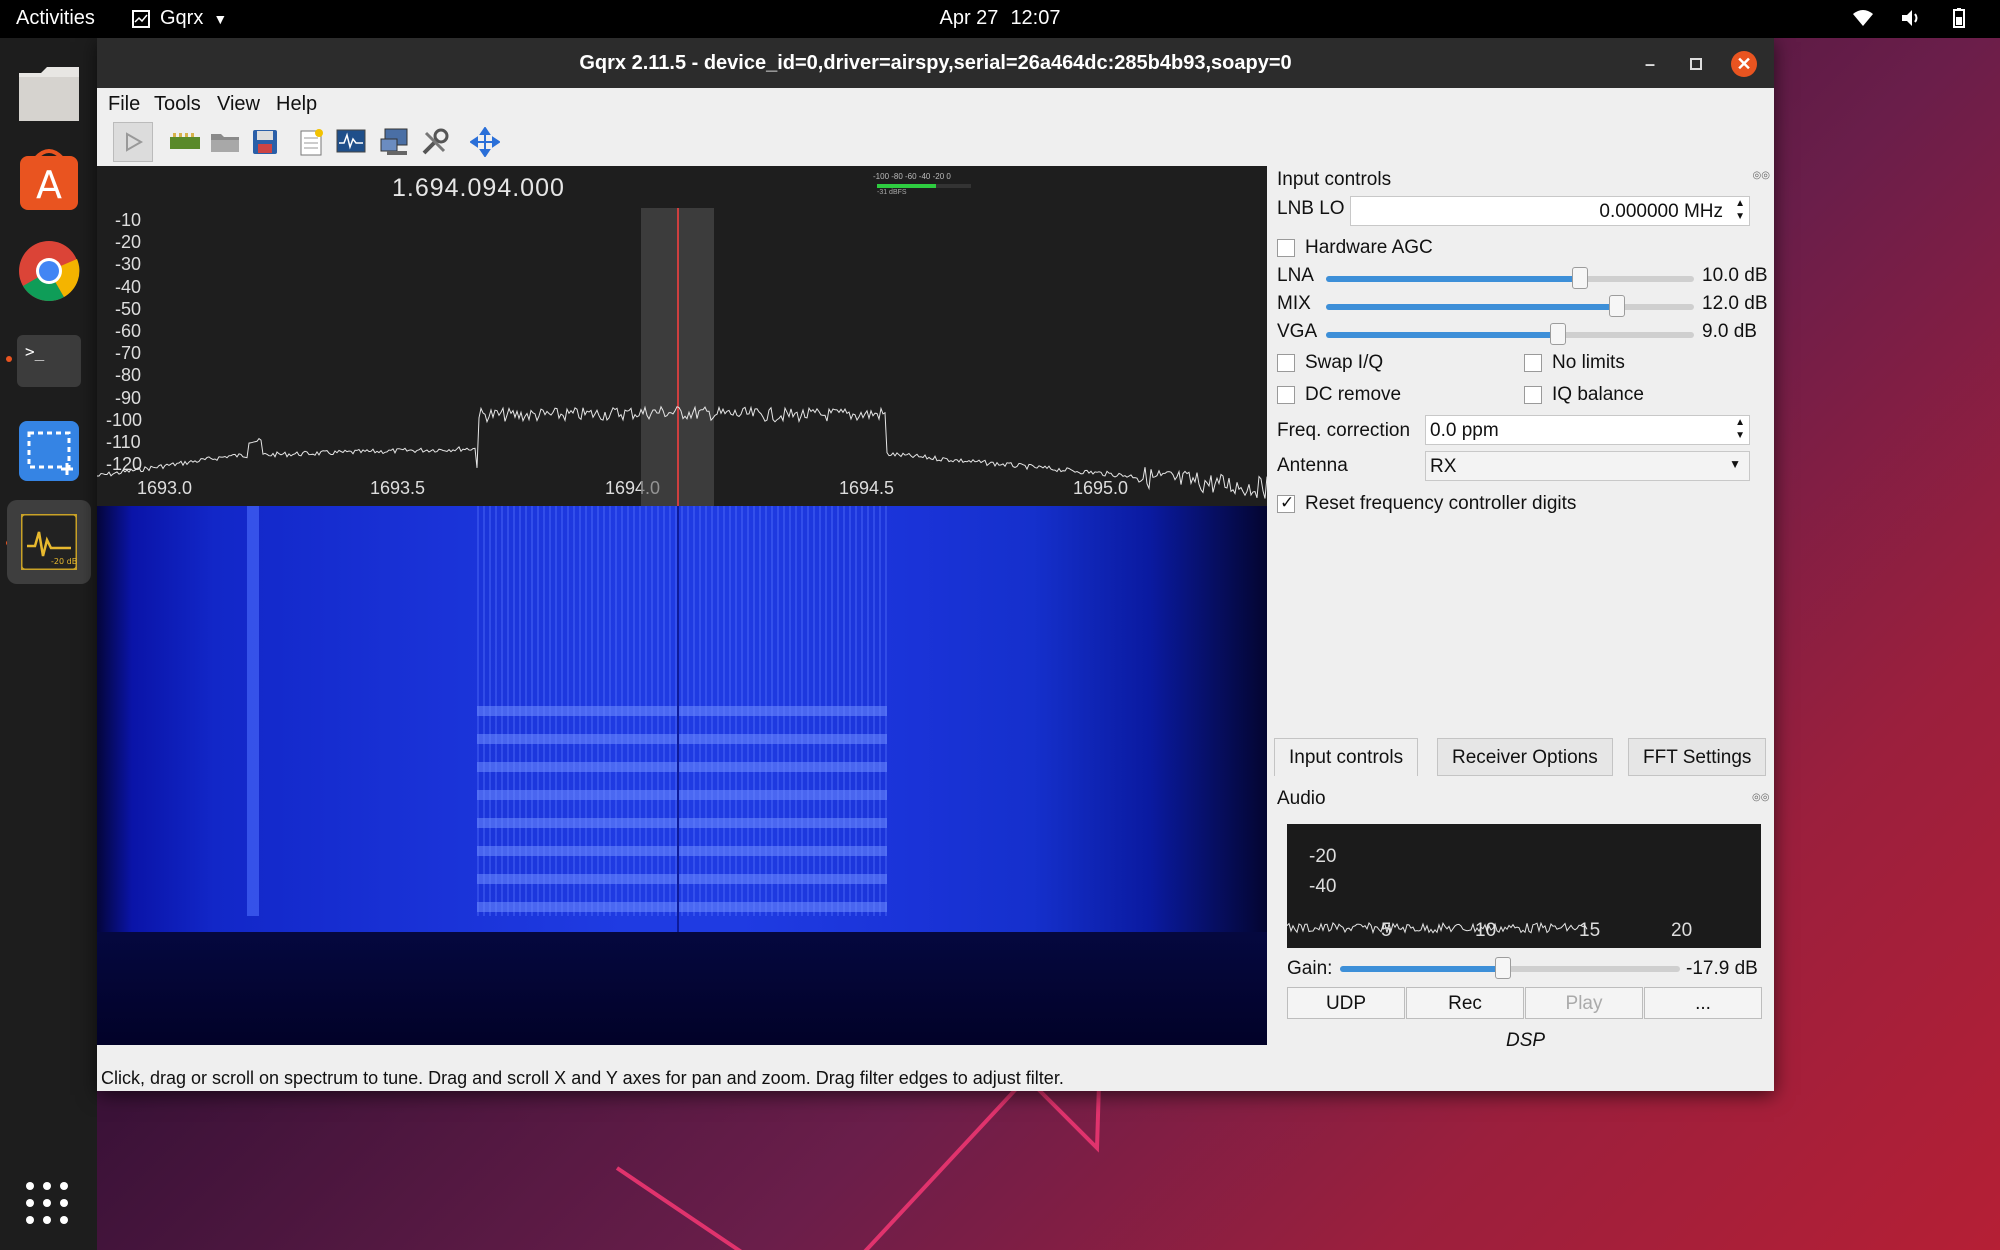  I want to click on settings-icon, so click(435, 141).